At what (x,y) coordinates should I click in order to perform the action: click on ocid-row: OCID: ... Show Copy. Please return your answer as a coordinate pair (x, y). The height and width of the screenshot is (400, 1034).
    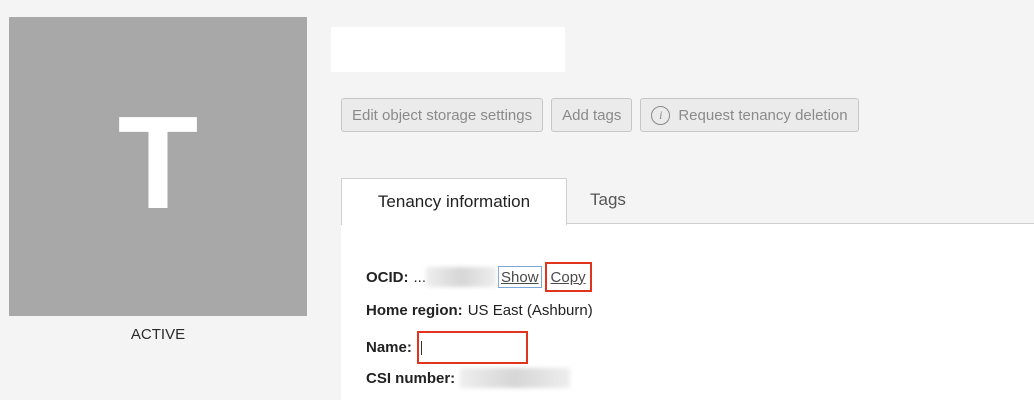
    Looking at the image, I should click on (479, 277).